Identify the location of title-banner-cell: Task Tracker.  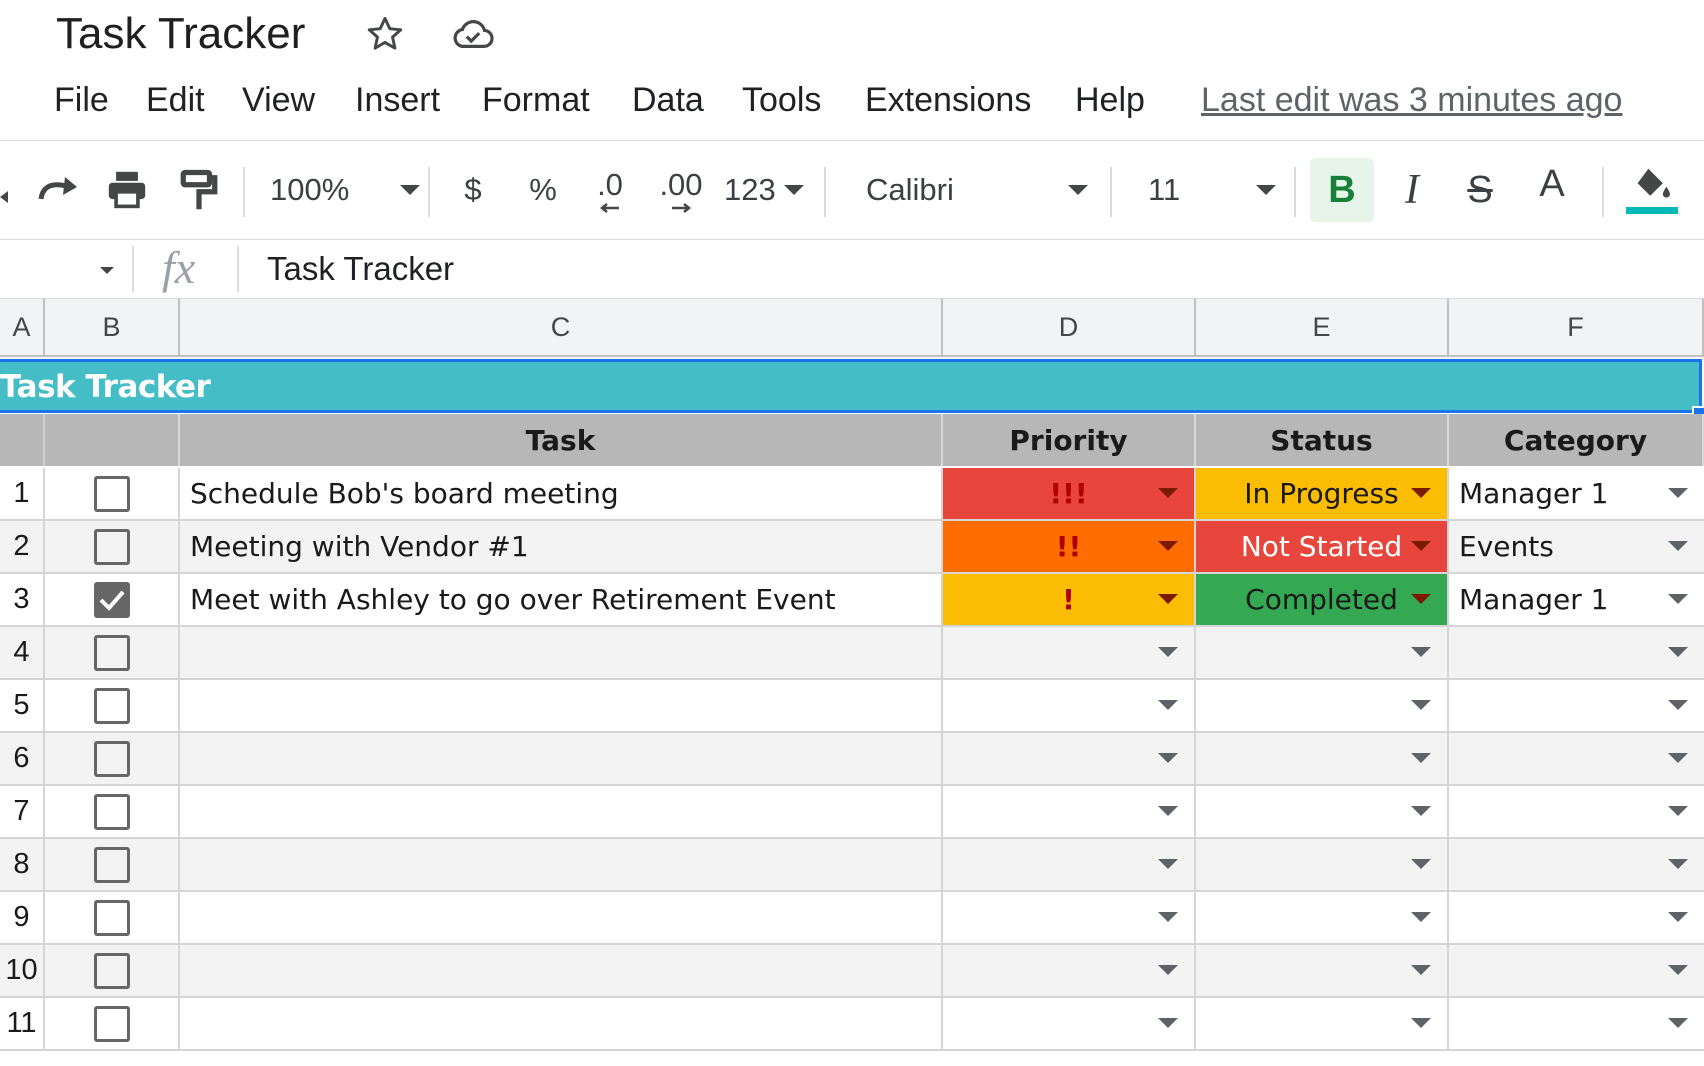
(851, 386).